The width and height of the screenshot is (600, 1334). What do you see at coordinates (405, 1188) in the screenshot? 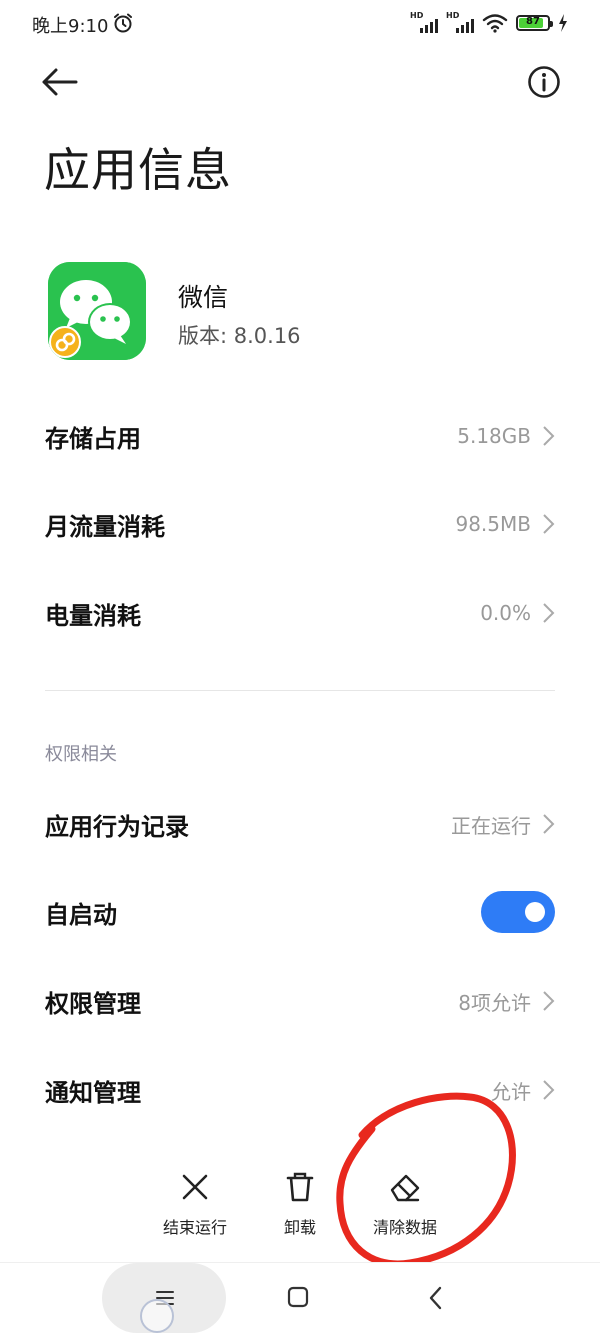
I see `eraser-icon` at bounding box center [405, 1188].